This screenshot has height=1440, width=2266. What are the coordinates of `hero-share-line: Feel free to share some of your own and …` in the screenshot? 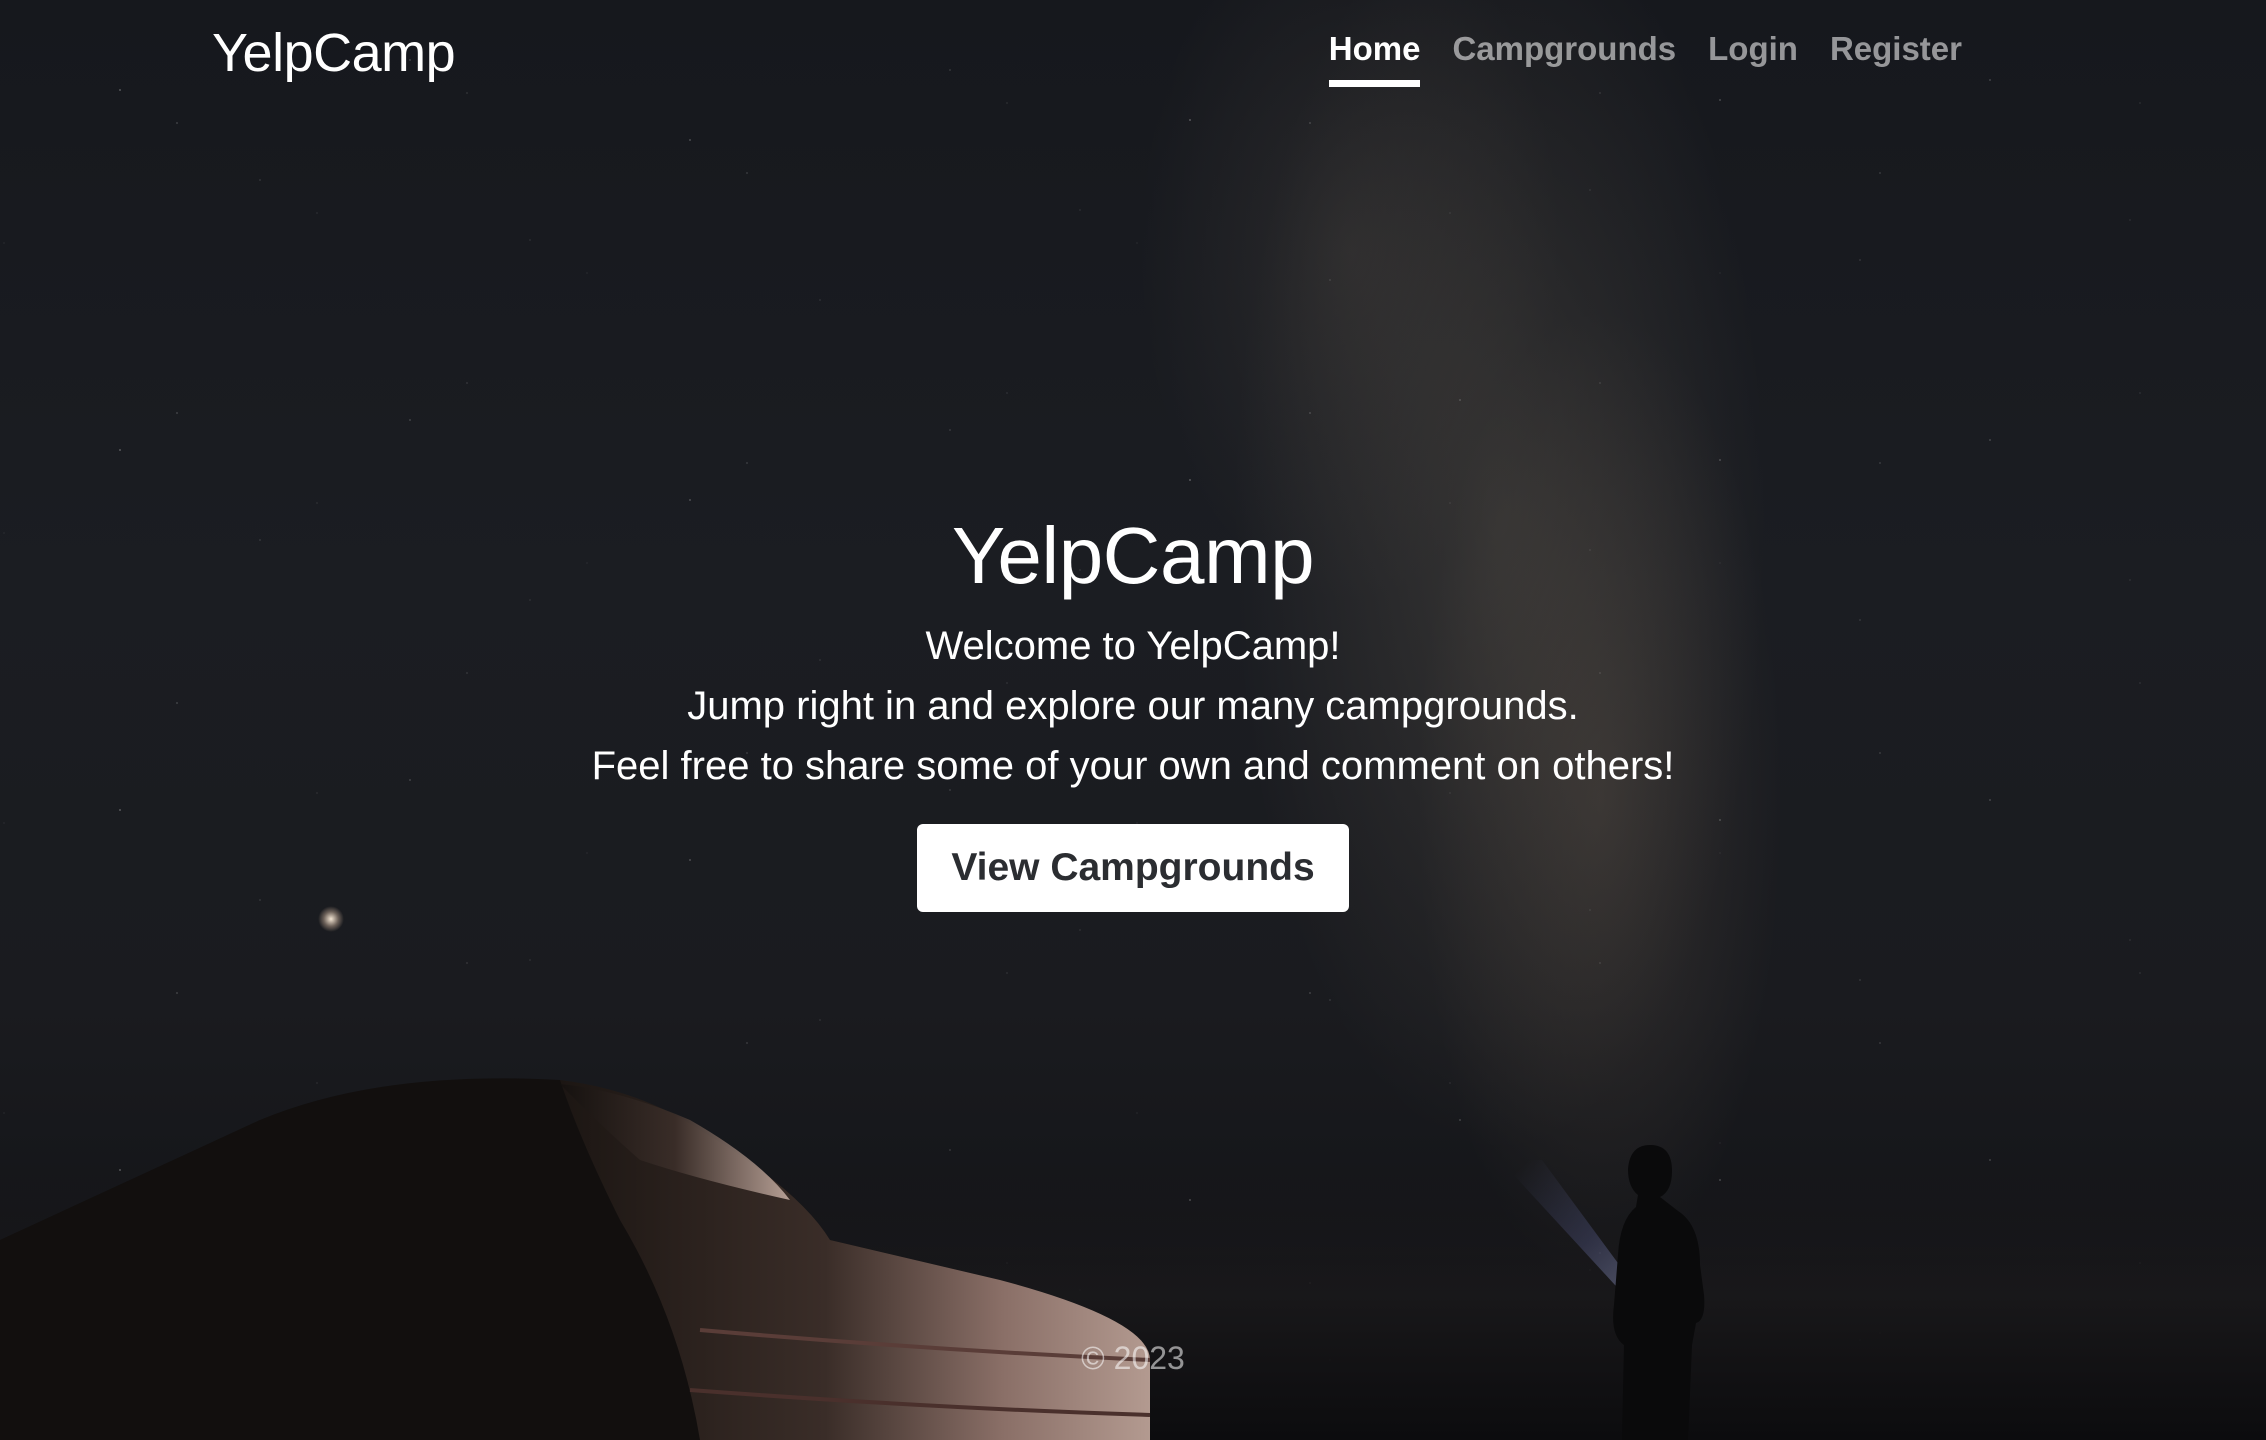 It's located at (1133, 766).